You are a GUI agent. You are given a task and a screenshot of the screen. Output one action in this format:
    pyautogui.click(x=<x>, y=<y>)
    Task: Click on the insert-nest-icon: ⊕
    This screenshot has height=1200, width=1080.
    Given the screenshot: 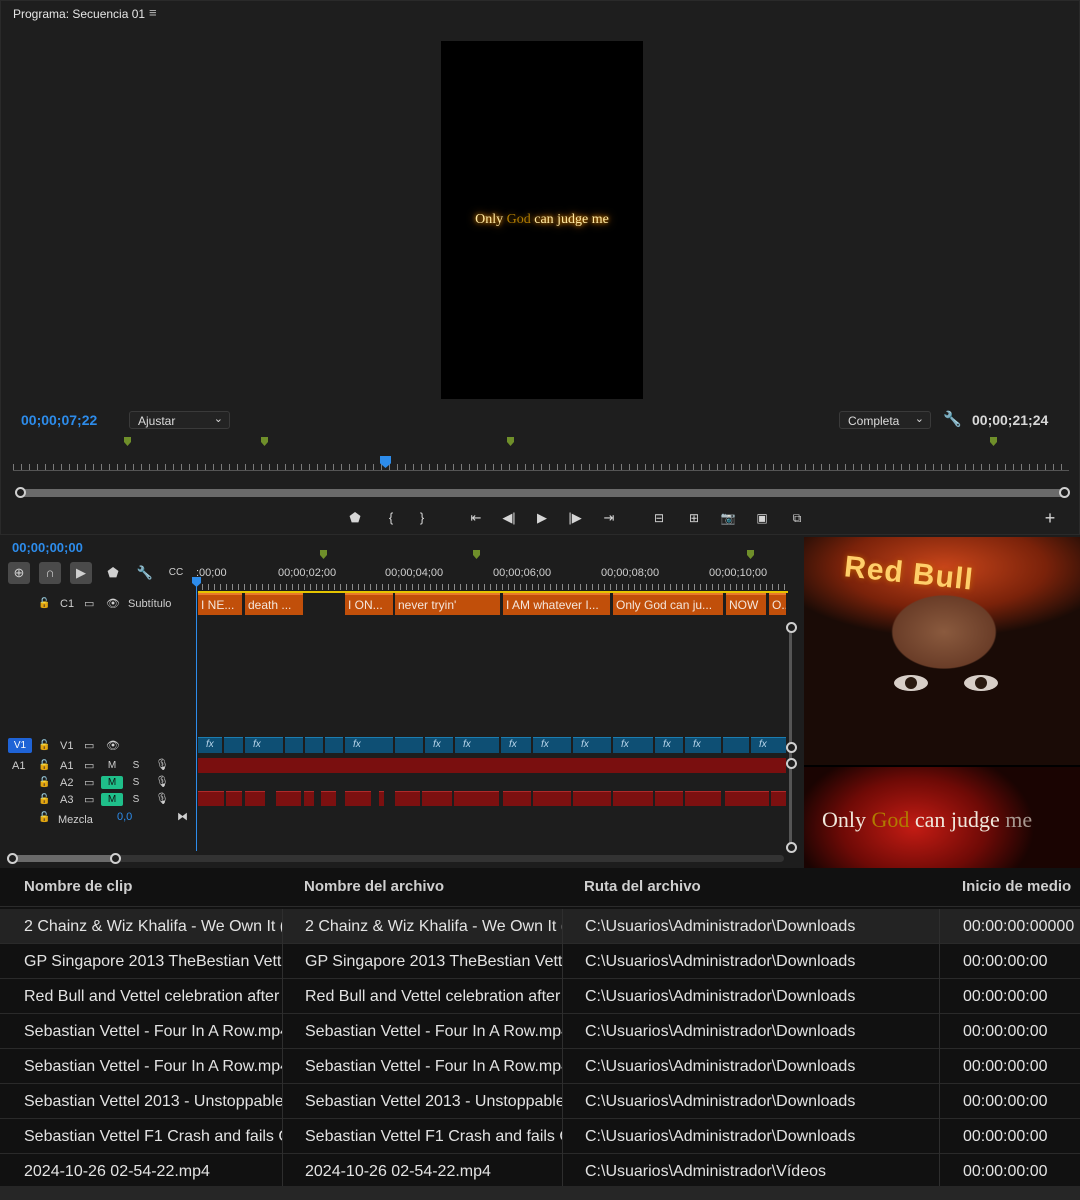 What is the action you would take?
    pyautogui.click(x=19, y=573)
    